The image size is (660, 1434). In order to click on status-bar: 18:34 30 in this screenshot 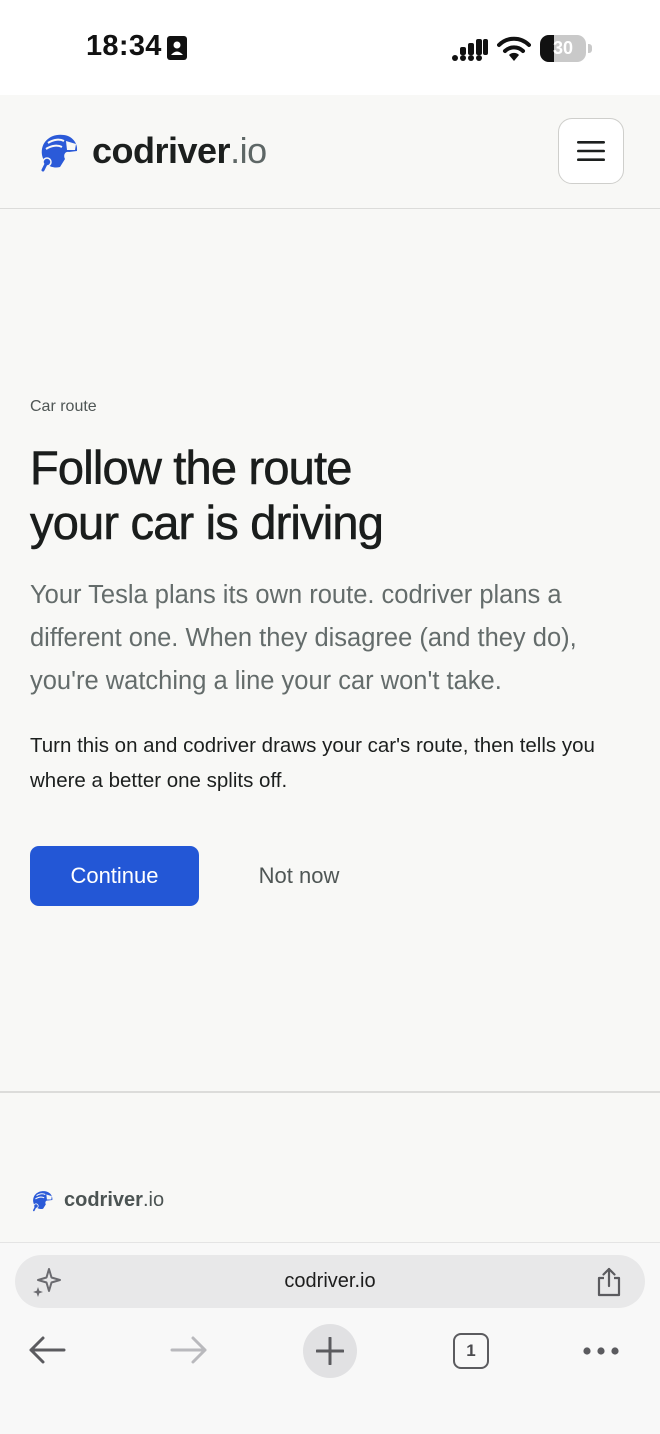, I will do `click(330, 47)`.